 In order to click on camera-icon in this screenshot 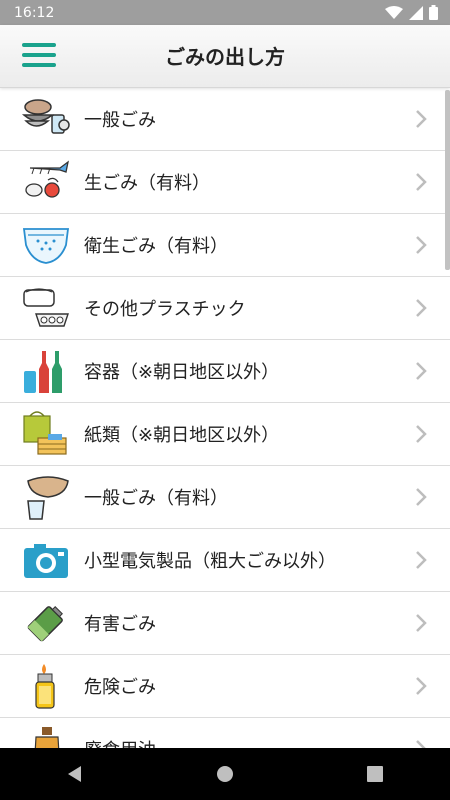, I will do `click(46, 561)`.